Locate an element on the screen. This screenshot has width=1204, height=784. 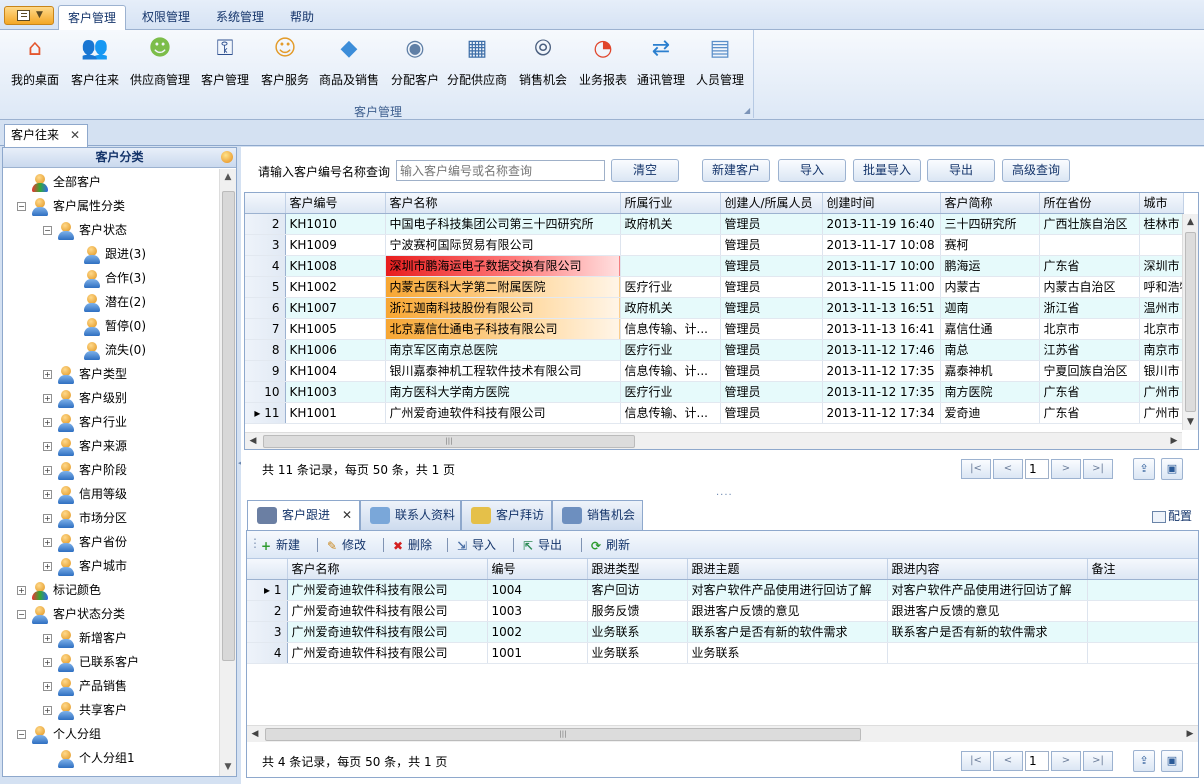
column-header: 编号 is located at coordinates (537, 569).